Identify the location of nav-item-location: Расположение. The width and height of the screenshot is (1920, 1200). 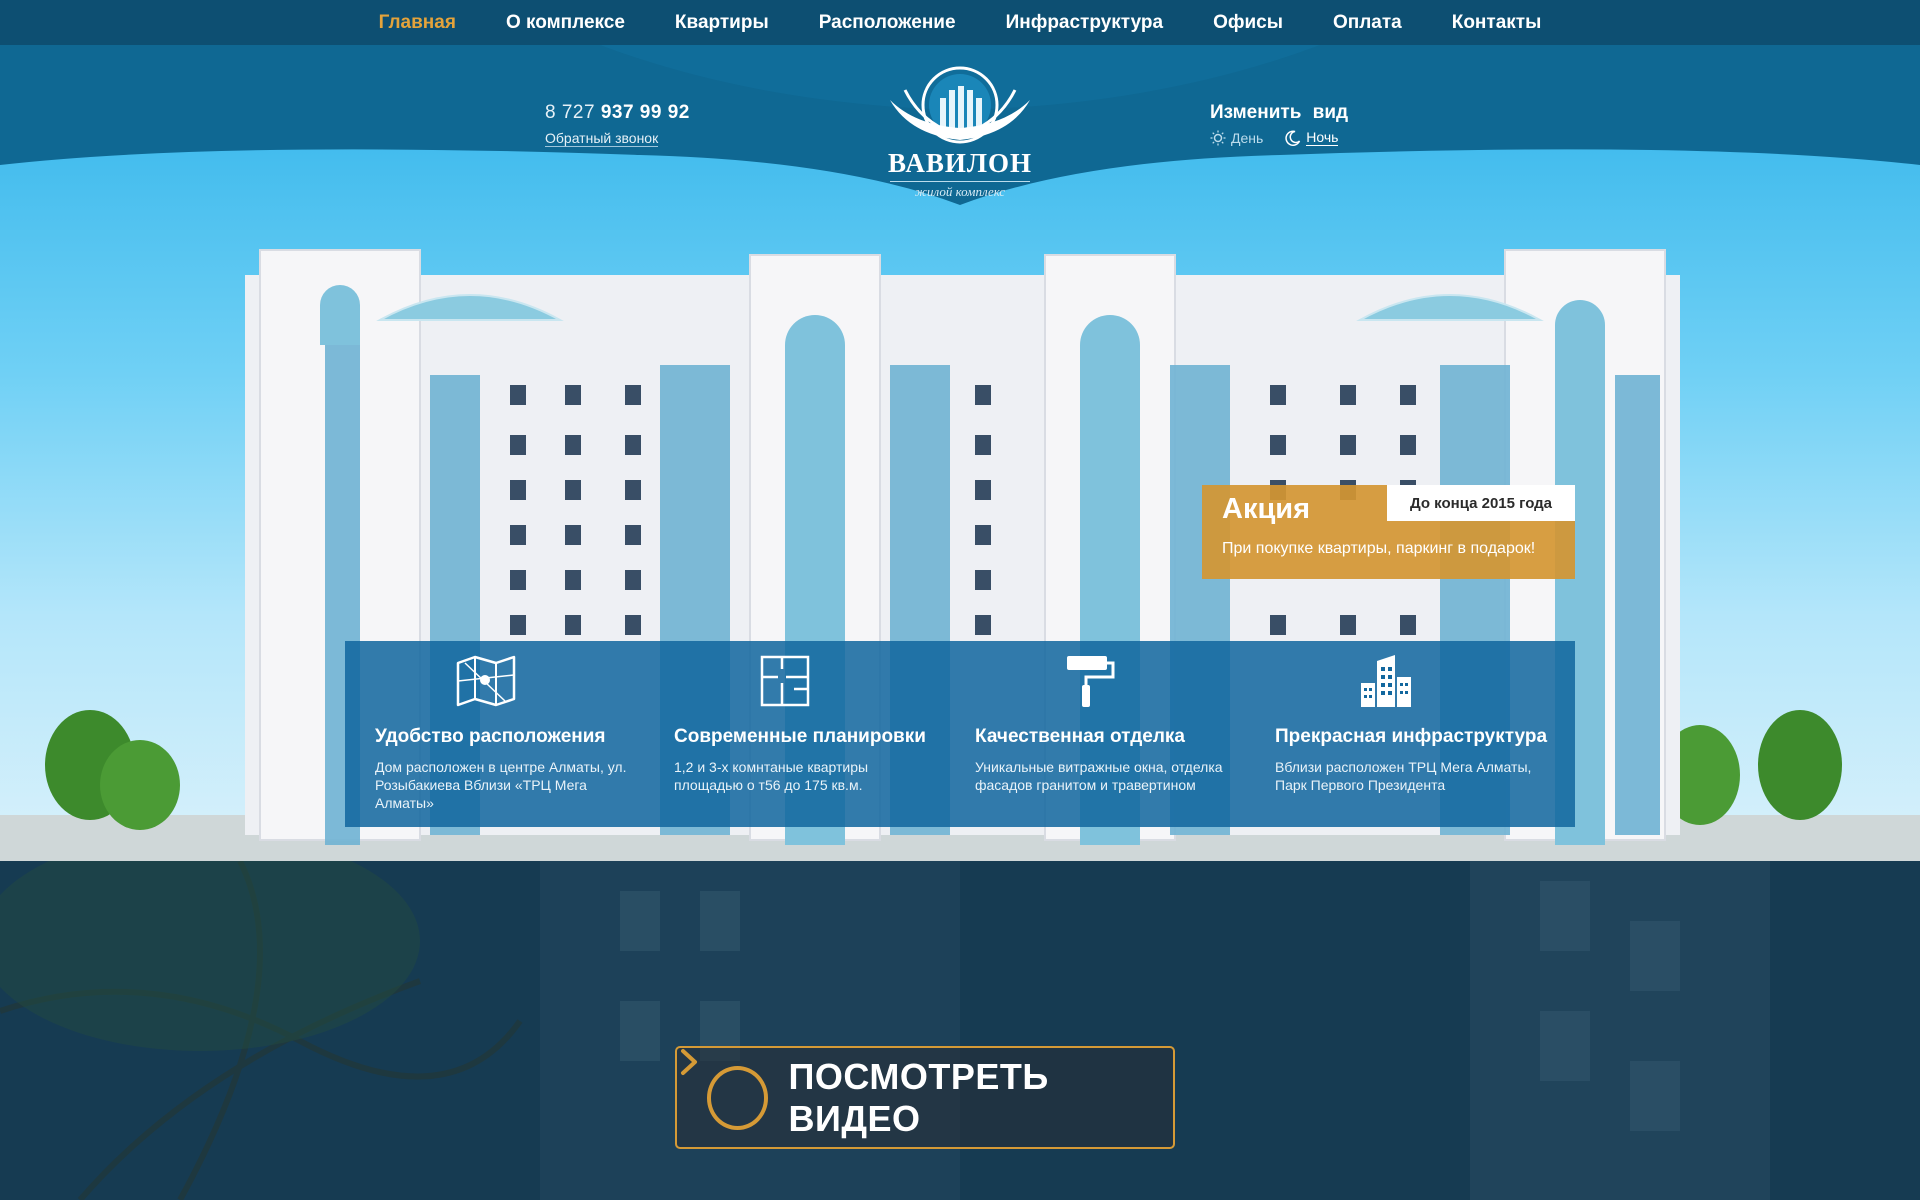
(887, 23).